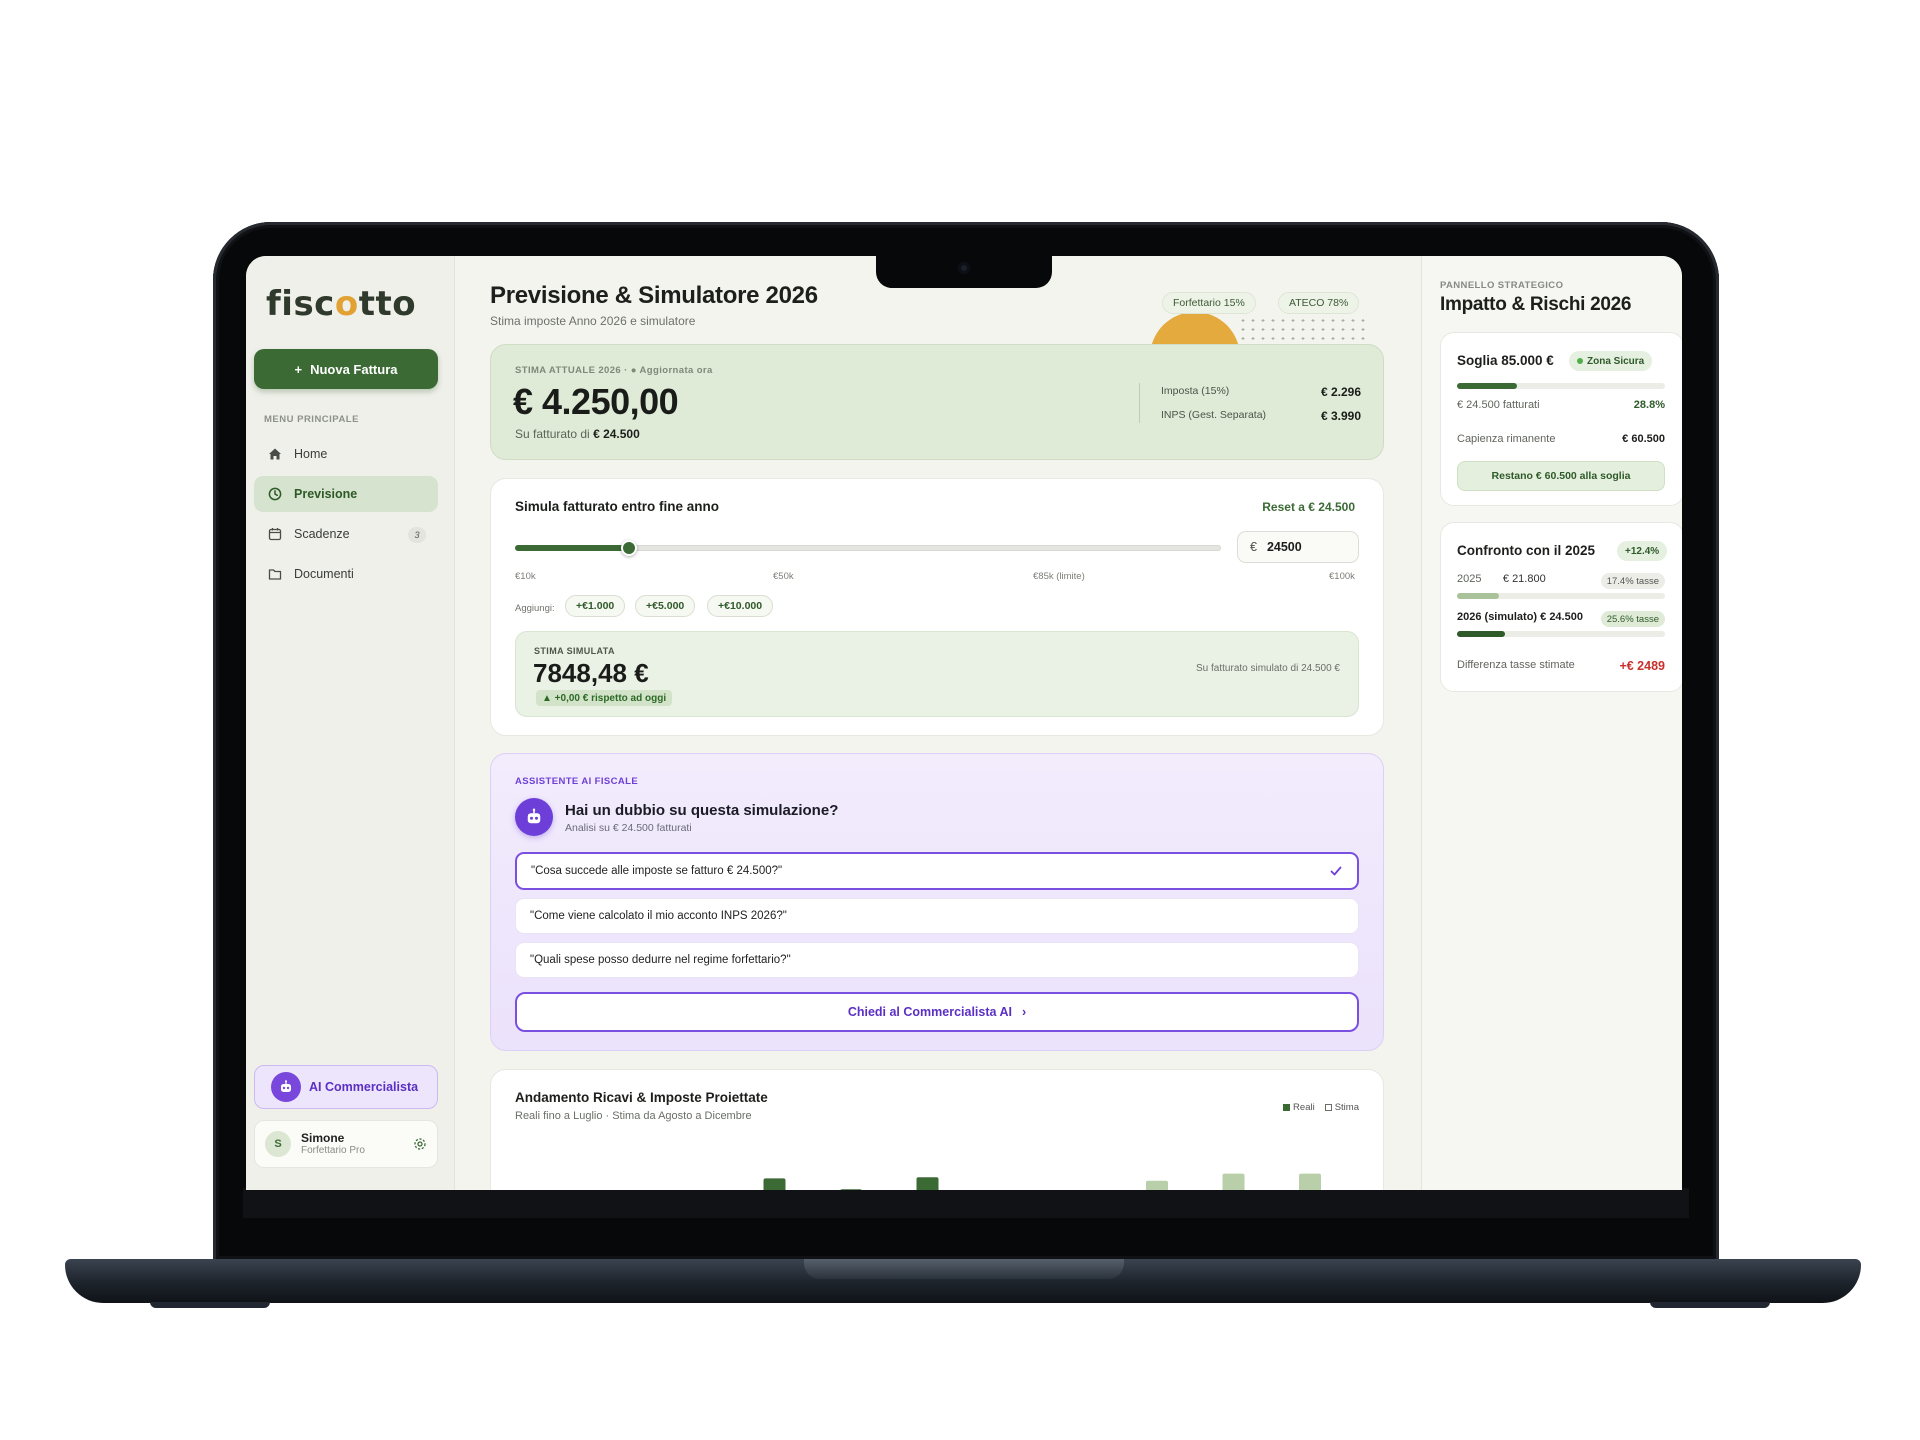 Image resolution: width=1920 pixels, height=1440 pixels. What do you see at coordinates (275, 574) in the screenshot?
I see `folder-icon` at bounding box center [275, 574].